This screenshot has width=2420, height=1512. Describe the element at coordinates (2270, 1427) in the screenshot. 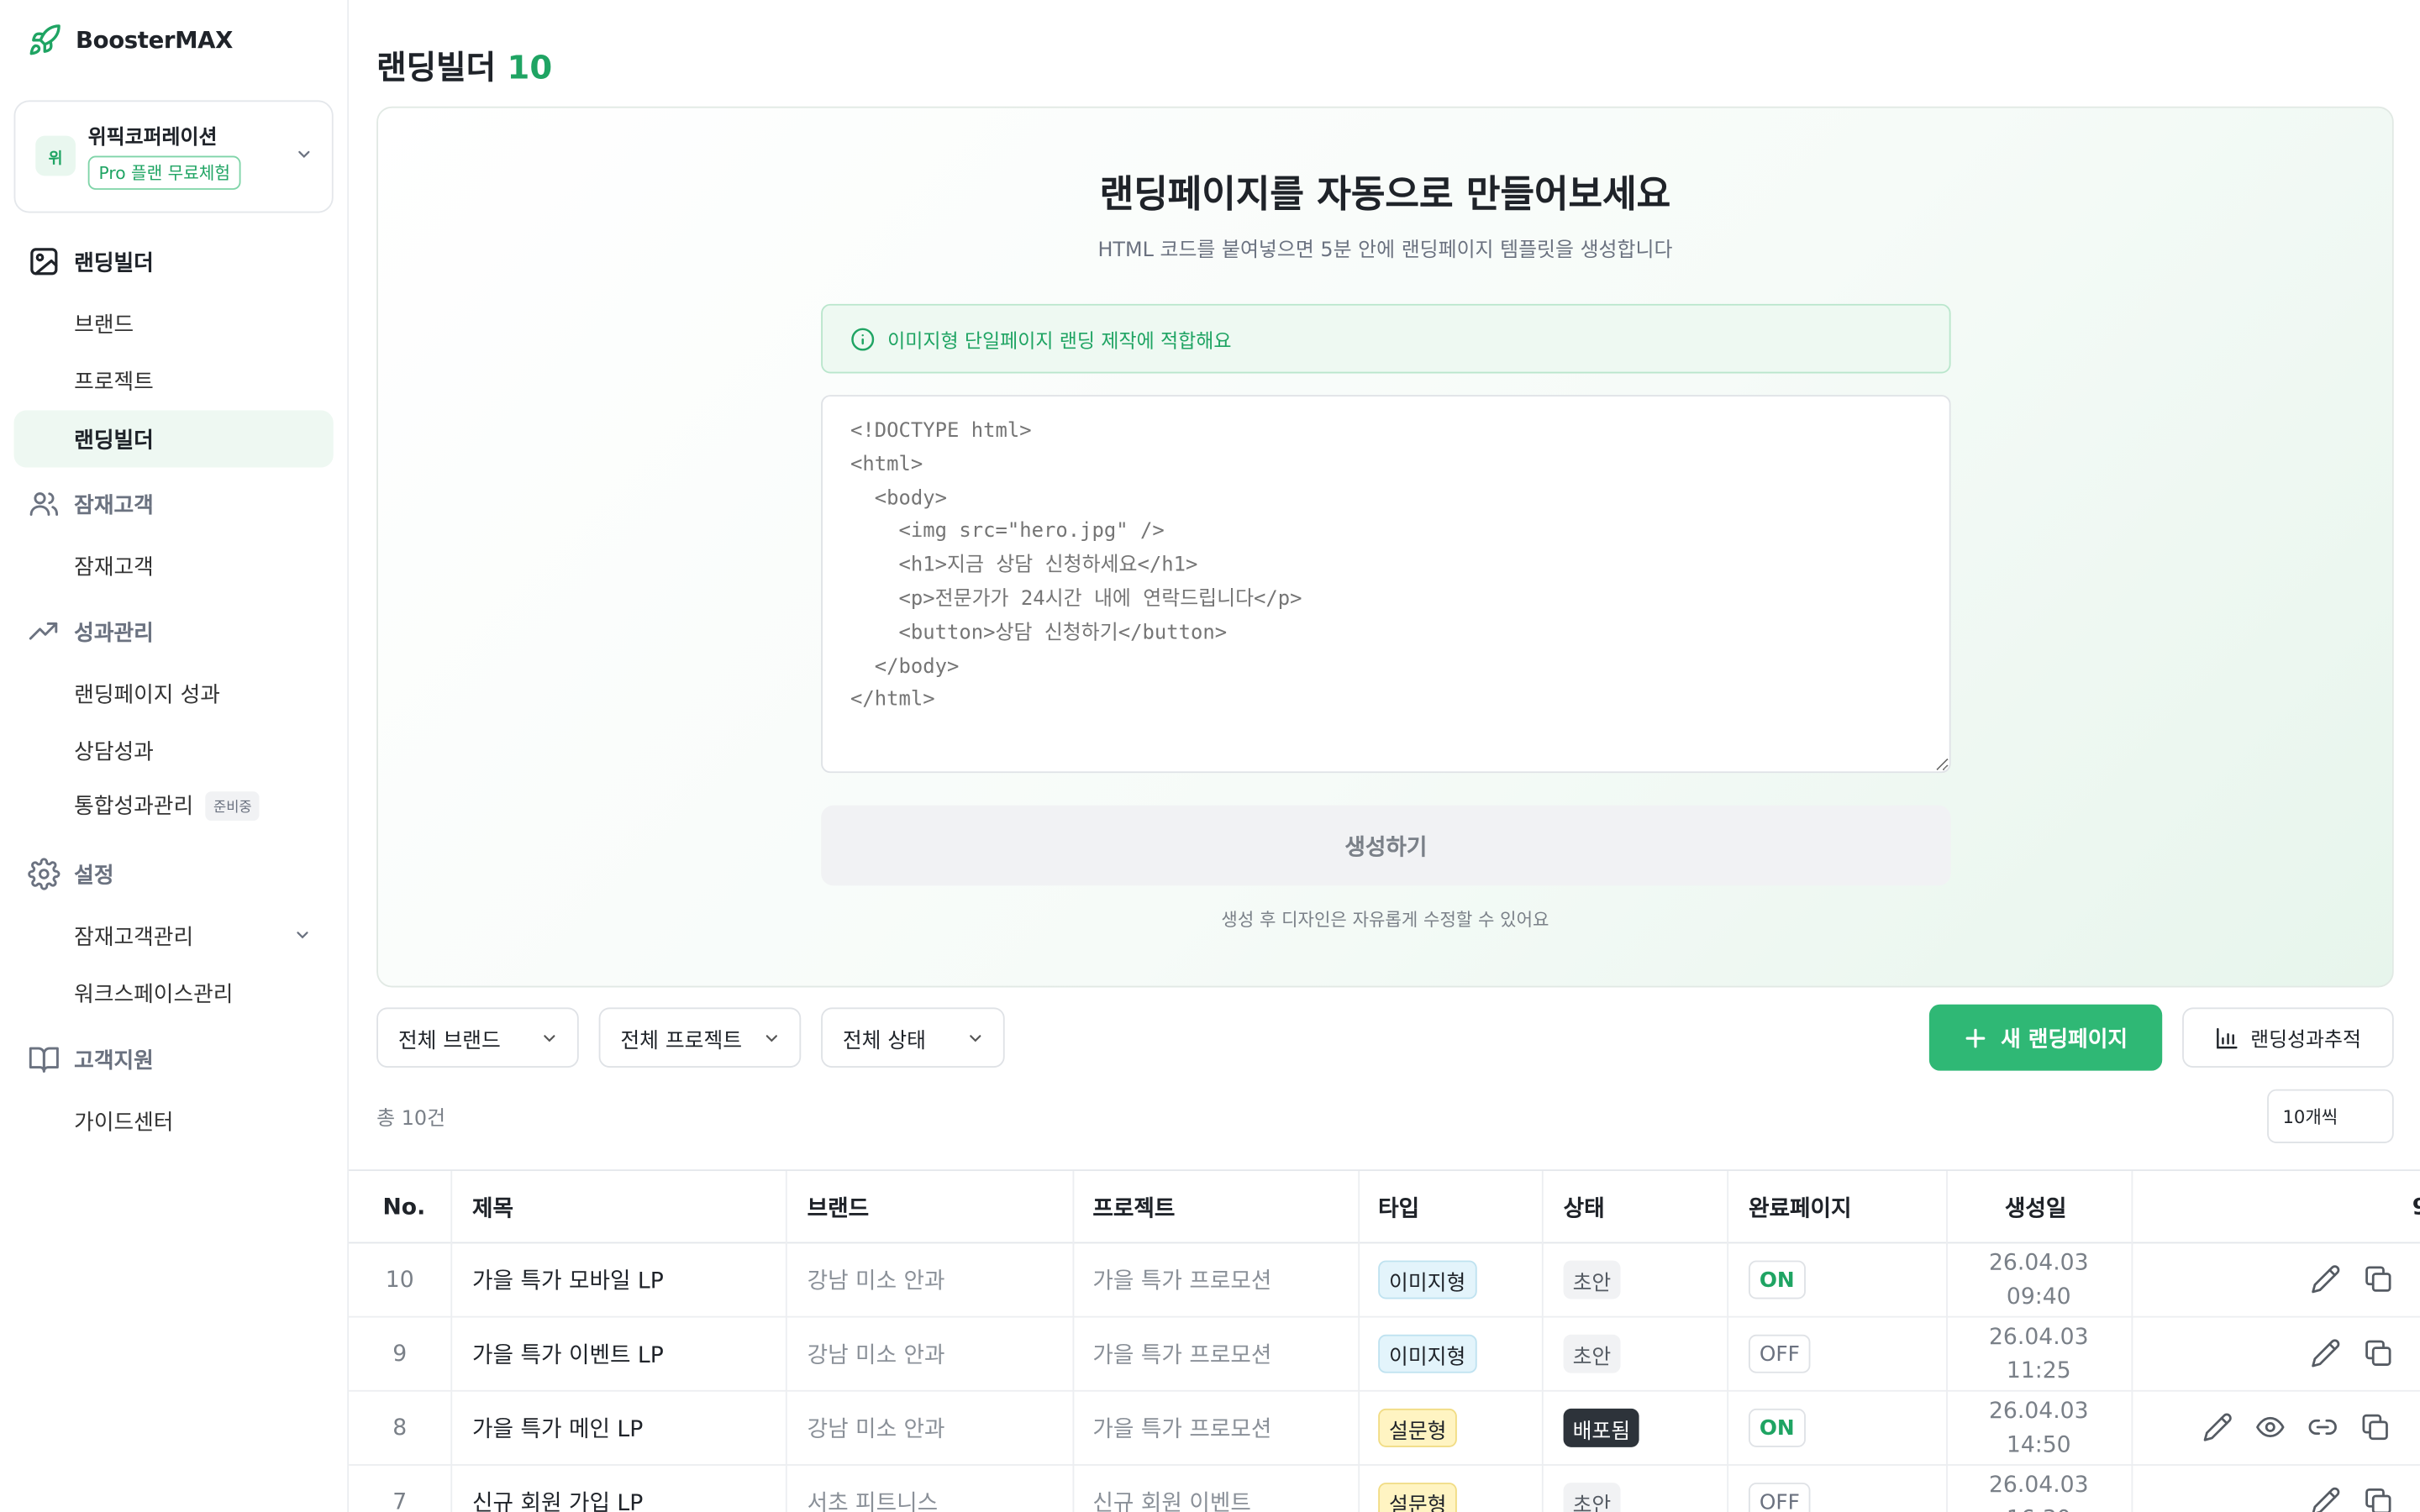

I see `eye-icon` at that location.